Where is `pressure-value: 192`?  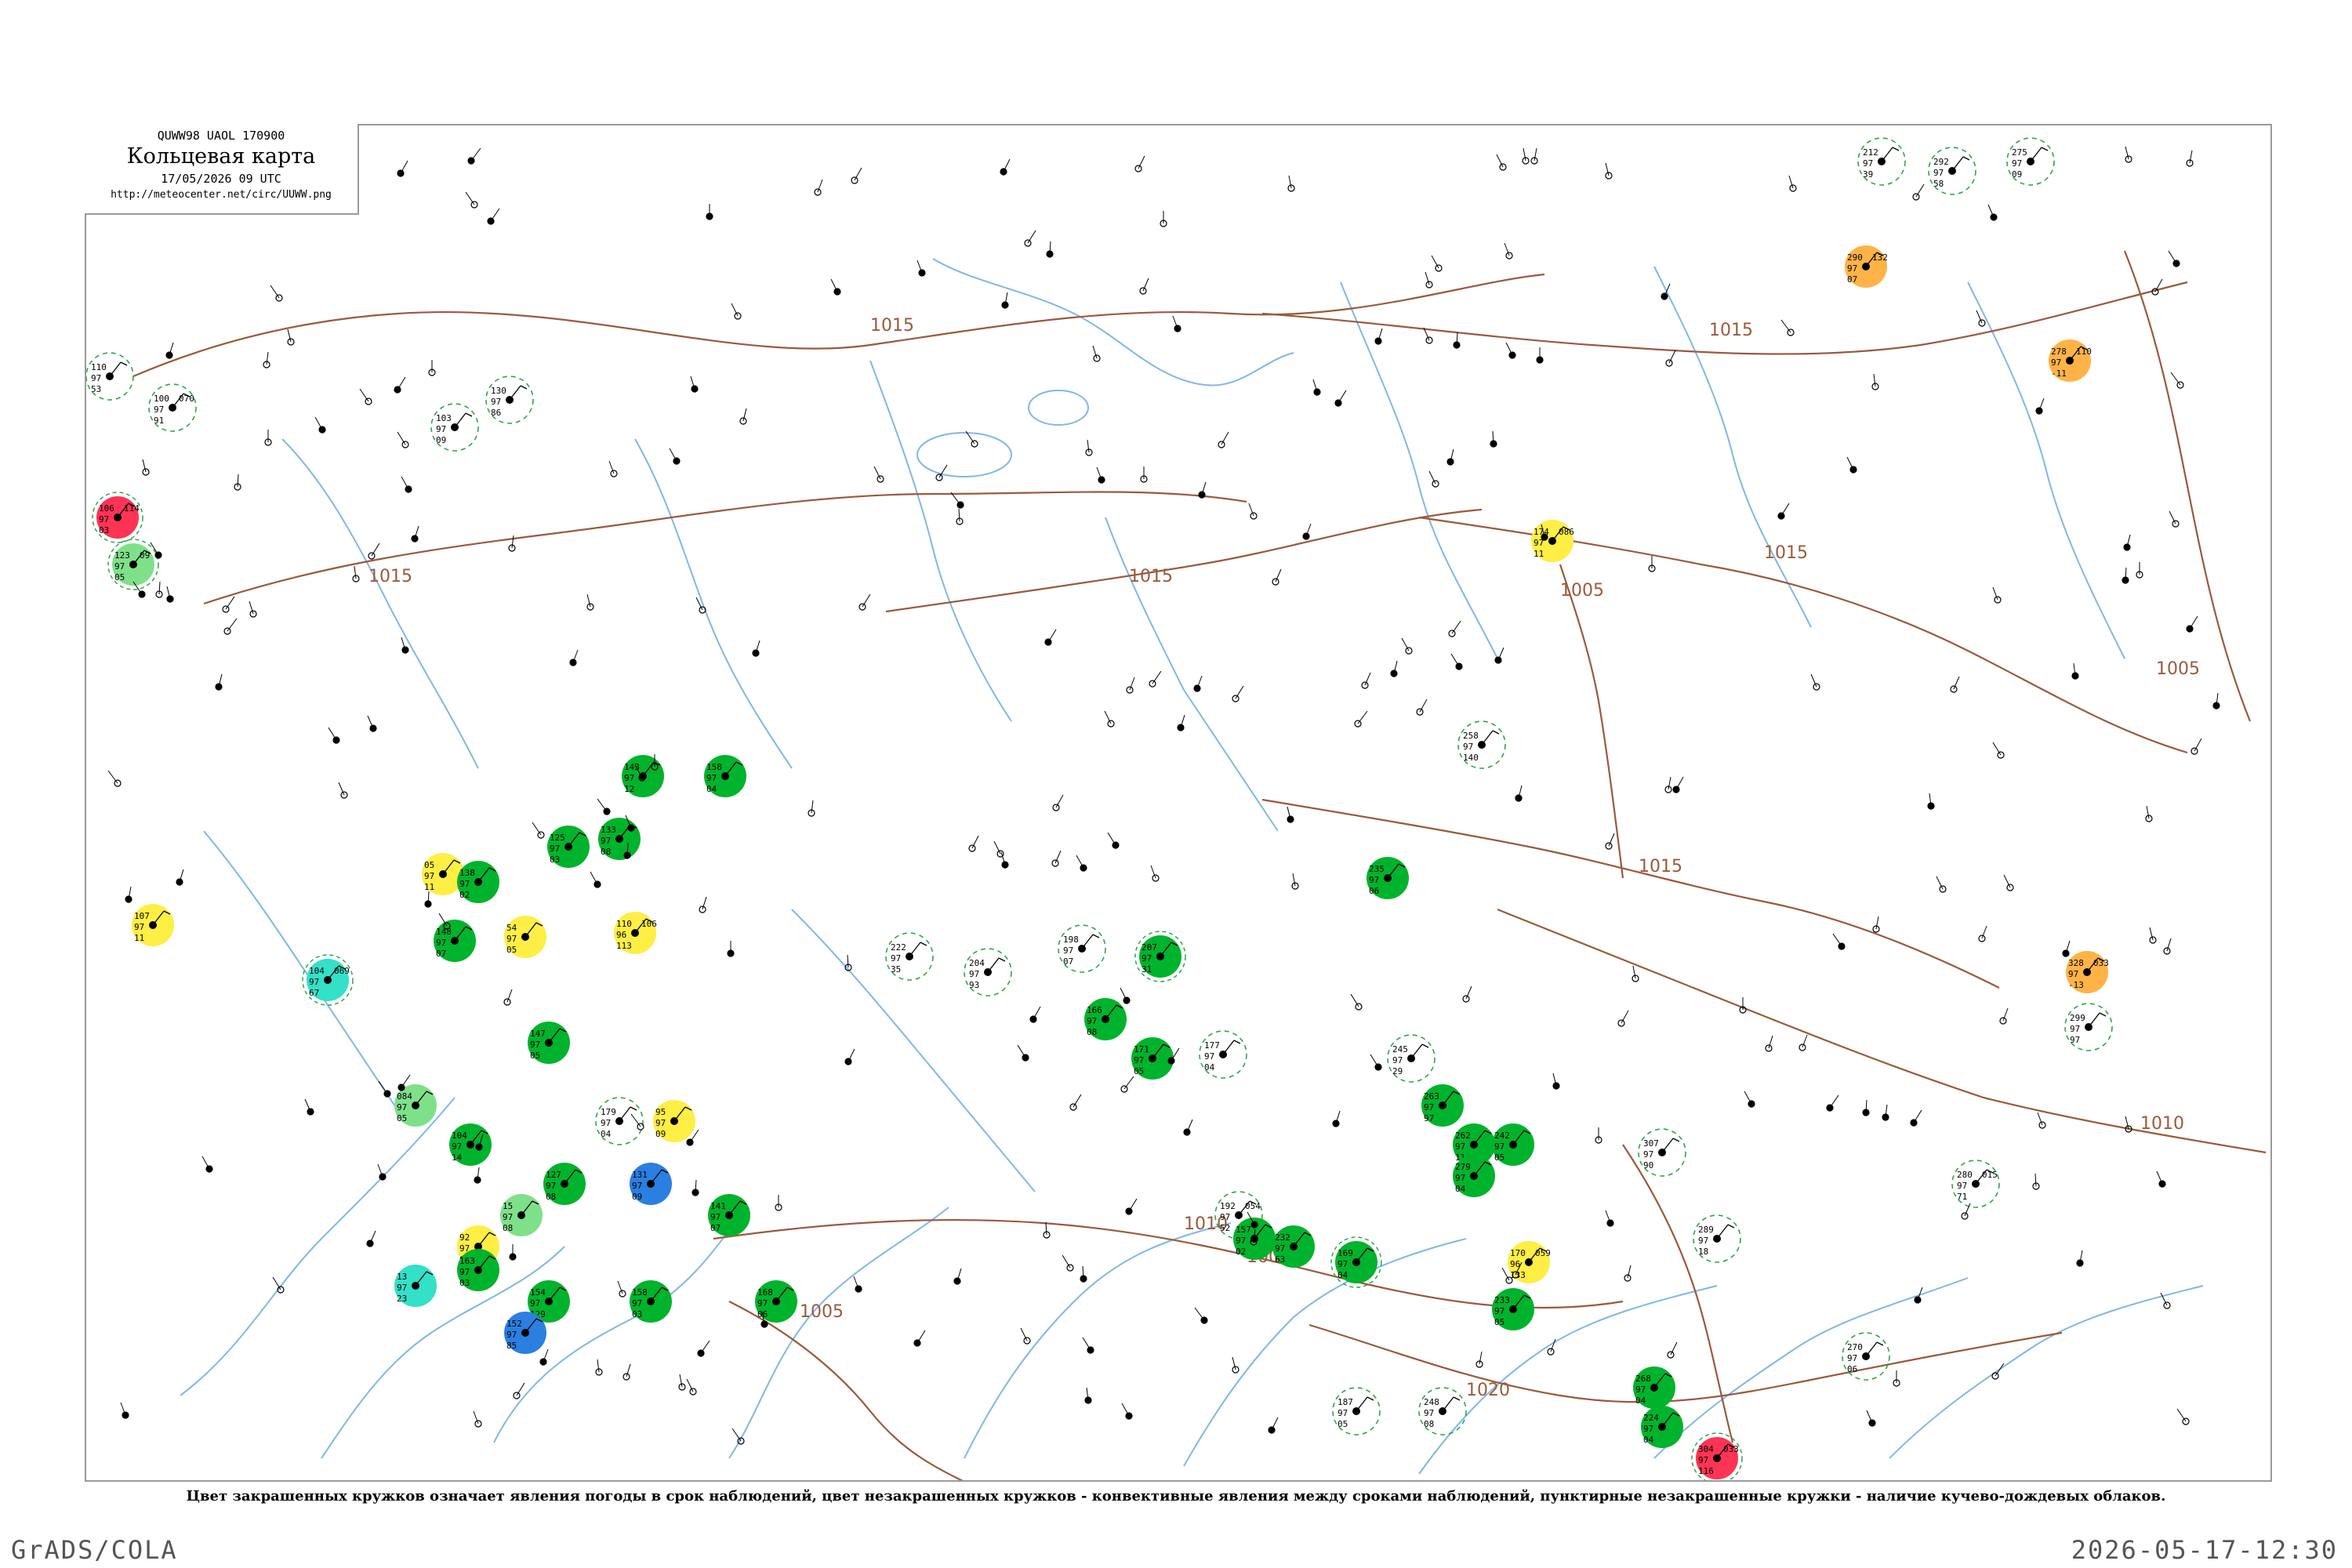
pressure-value: 192 is located at coordinates (1228, 1206).